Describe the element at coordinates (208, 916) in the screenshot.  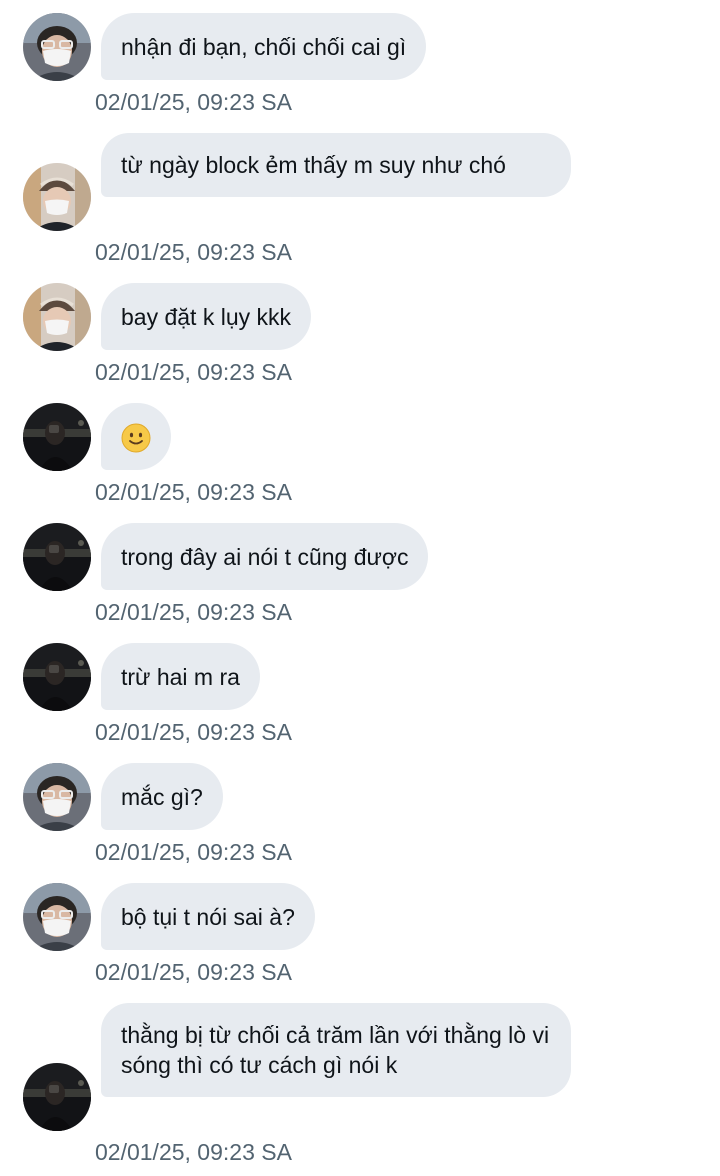
I see `message-bubble: bộ tụi t nói sai à?` at that location.